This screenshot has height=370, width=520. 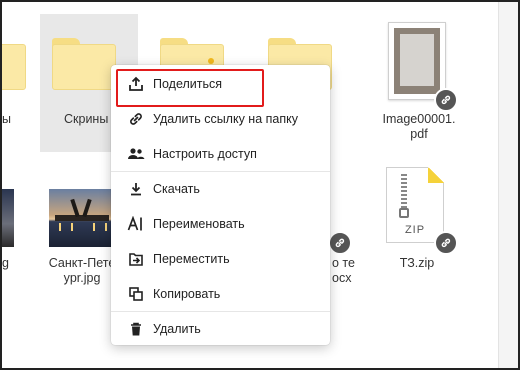 I want to click on file-name-line: о те, so click(x=343, y=263).